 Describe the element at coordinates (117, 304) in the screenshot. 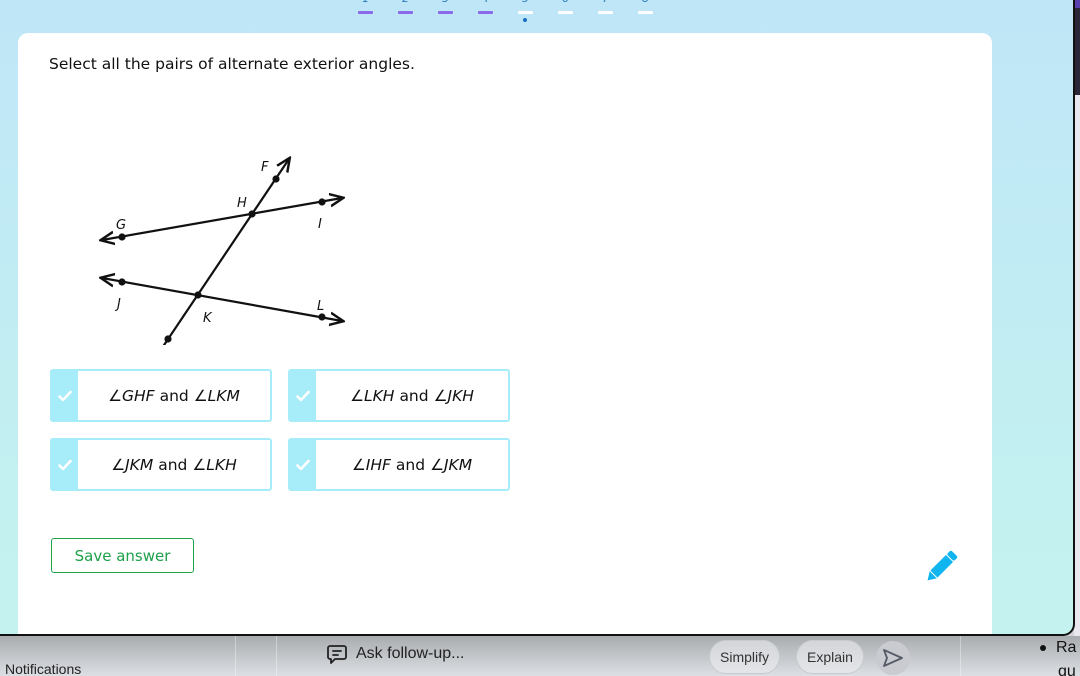

I see `label-j: J` at that location.